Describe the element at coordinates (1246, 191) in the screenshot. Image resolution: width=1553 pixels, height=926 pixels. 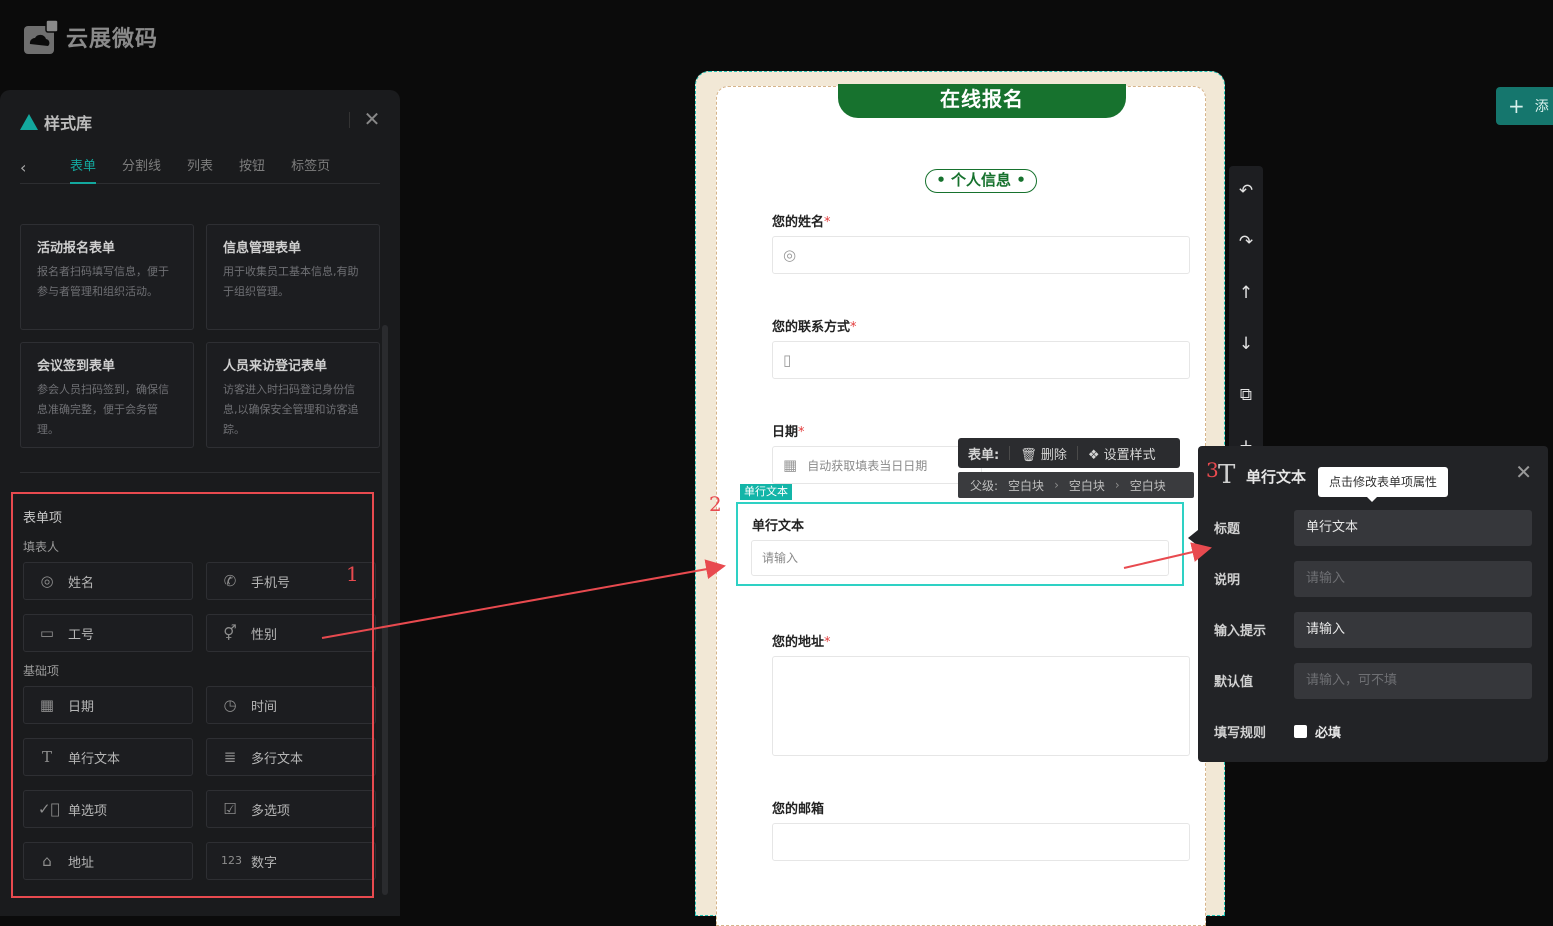
I see `undo-icon: ↶` at that location.